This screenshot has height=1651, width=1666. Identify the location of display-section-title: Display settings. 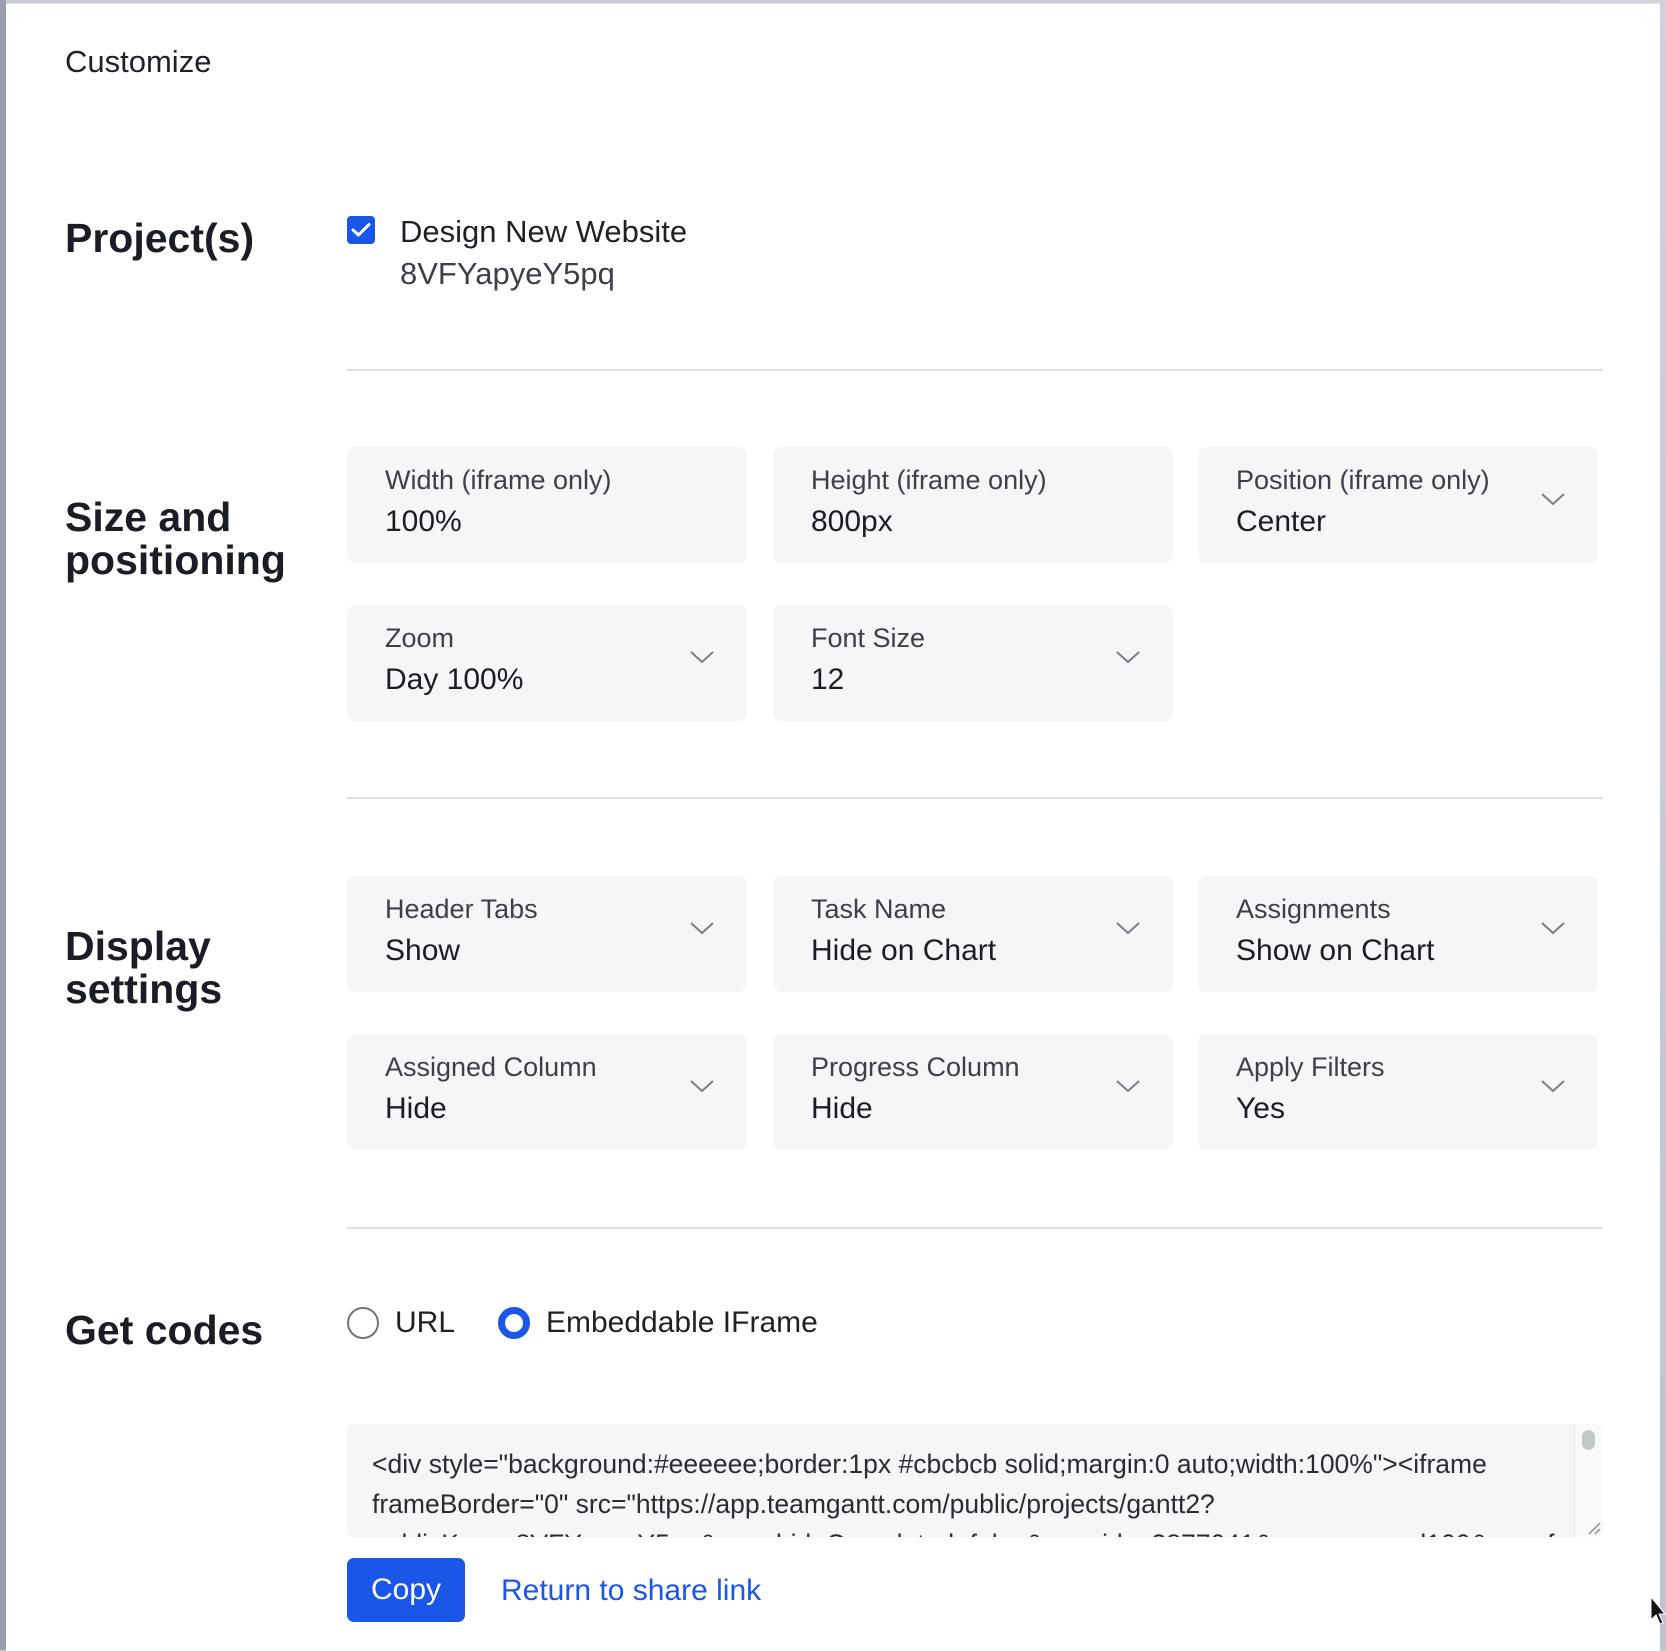
(143, 968).